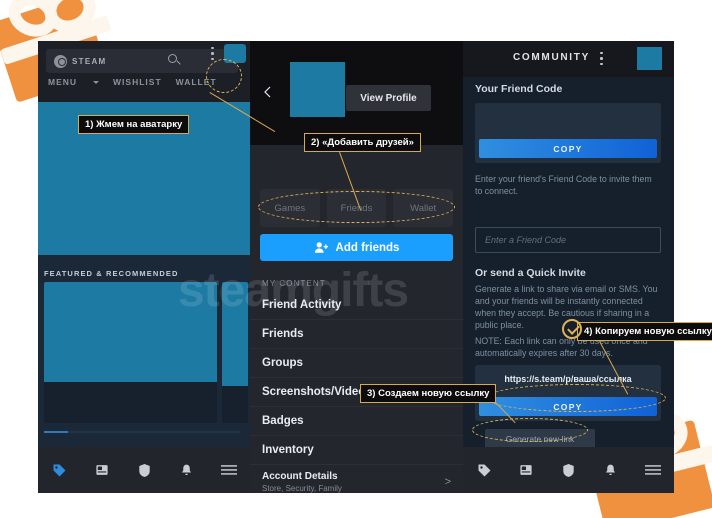 This screenshot has width=712, height=518. I want to click on friend-code-placeholder: Enter a Friend Code, so click(526, 240).